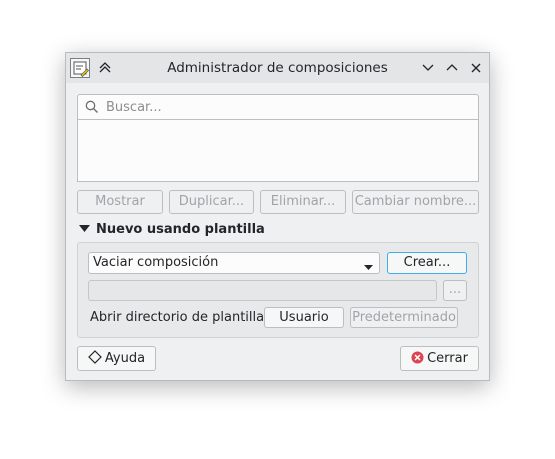 The image size is (555, 459). I want to click on new-from-template-label: Nuevo usando plantilla, so click(180, 229).